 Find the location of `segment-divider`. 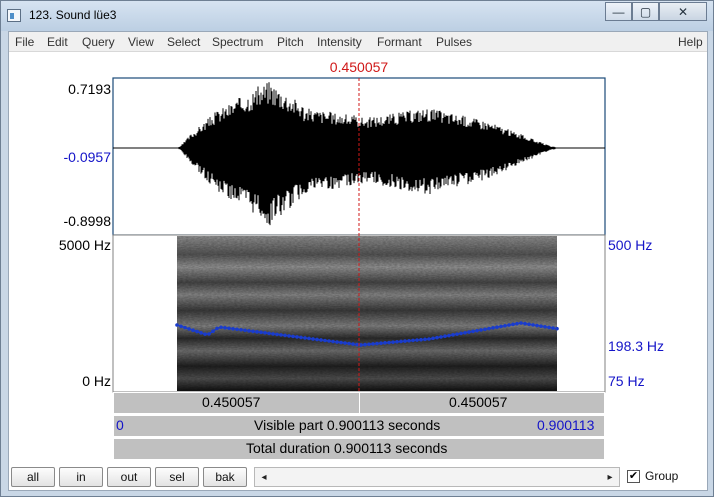

segment-divider is located at coordinates (359, 403).